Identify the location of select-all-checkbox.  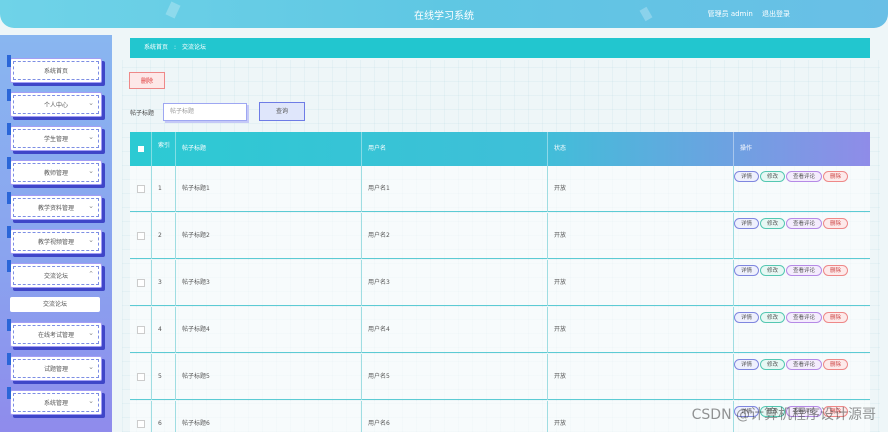
(141, 148).